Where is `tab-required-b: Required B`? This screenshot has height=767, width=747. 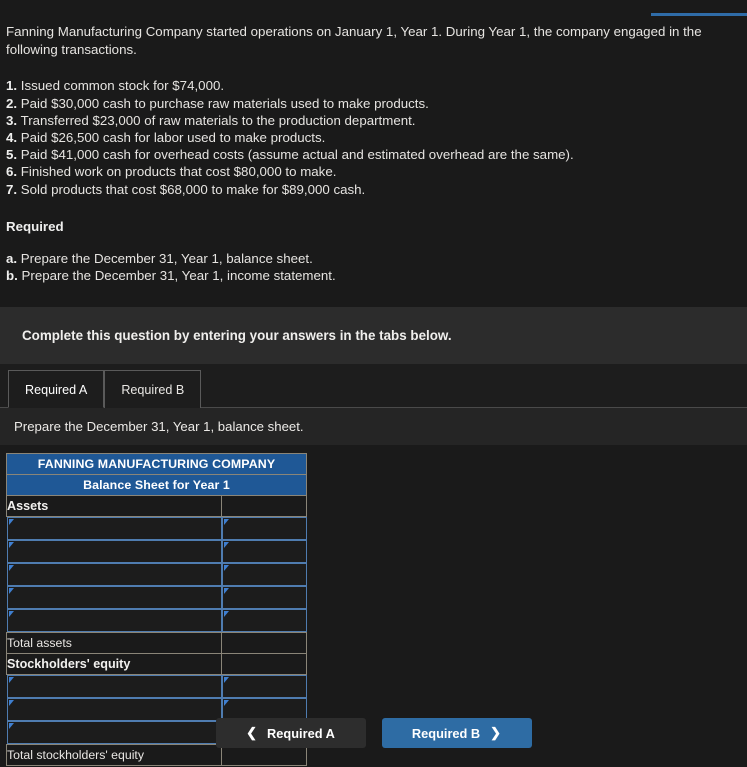
tab-required-b: Required B is located at coordinates (153, 389).